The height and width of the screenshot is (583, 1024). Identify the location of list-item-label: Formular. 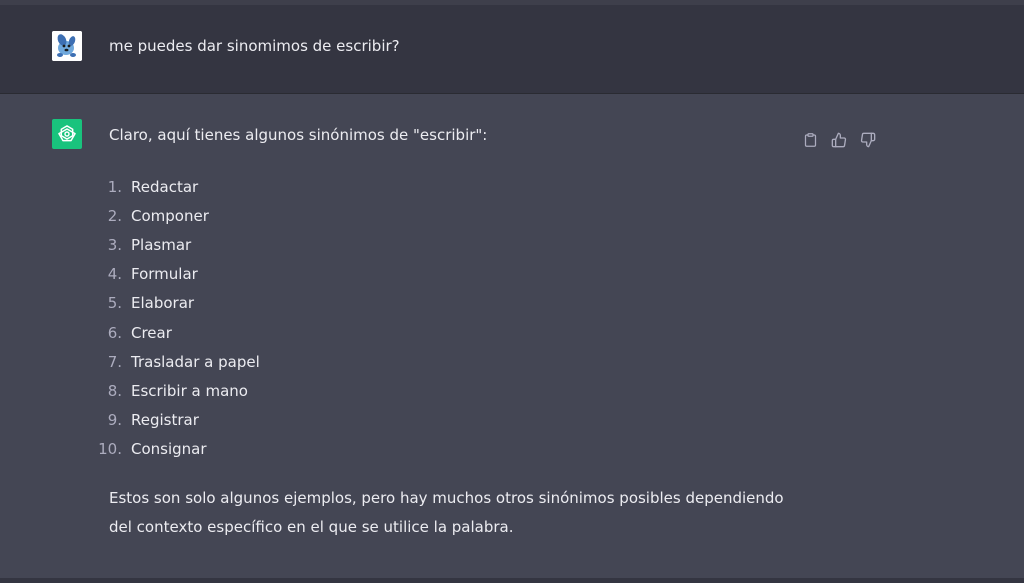
(164, 274).